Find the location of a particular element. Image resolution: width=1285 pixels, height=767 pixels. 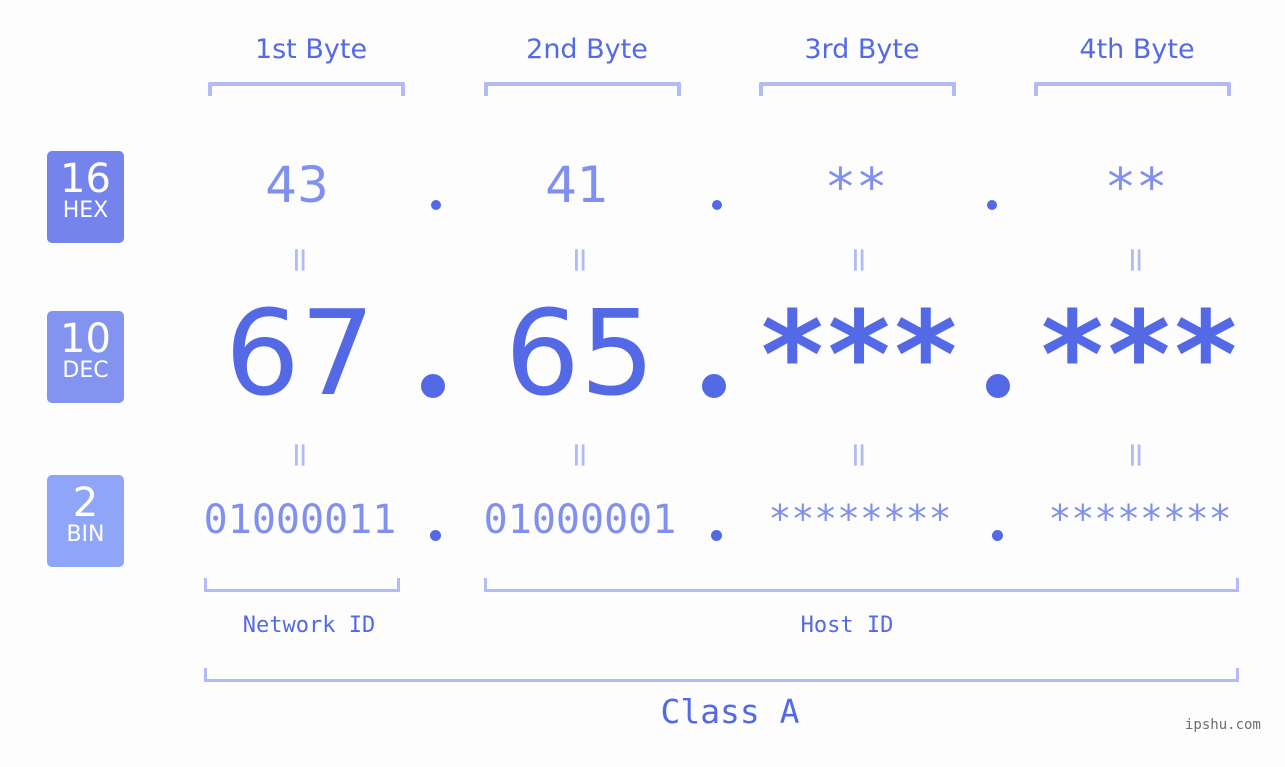

bin-badge: 2 BIN is located at coordinates (85, 521).